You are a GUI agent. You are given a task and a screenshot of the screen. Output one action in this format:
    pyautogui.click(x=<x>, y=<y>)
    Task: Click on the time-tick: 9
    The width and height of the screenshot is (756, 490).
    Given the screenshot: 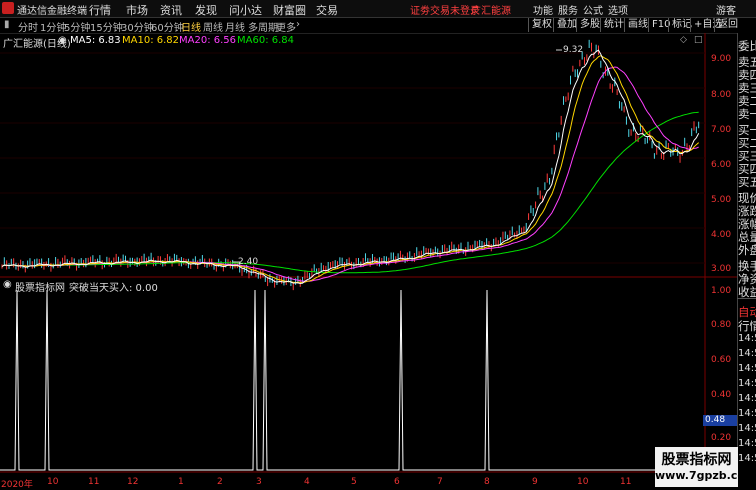 What is the action you would take?
    pyautogui.click(x=535, y=482)
    